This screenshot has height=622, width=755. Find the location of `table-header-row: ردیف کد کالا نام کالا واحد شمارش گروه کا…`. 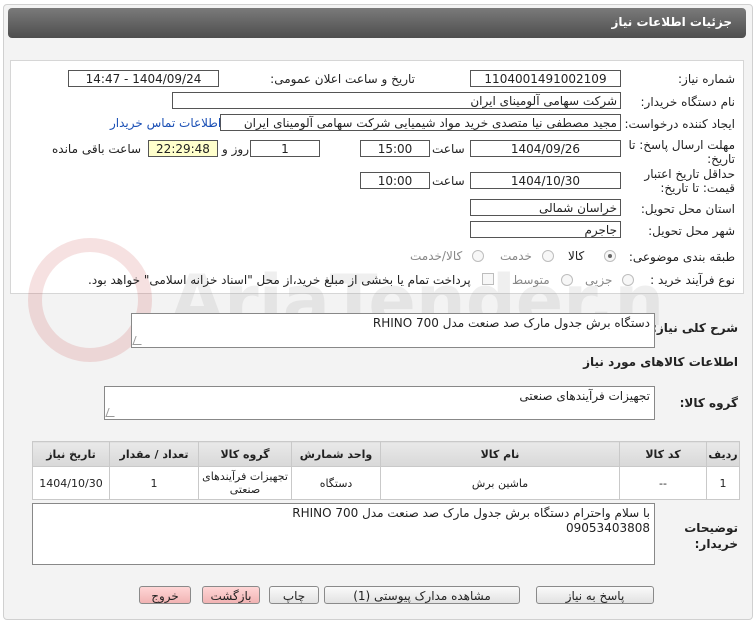

table-header-row: ردیف کد کالا نام کالا واحد شمارش گروه کا… is located at coordinates (386, 454).